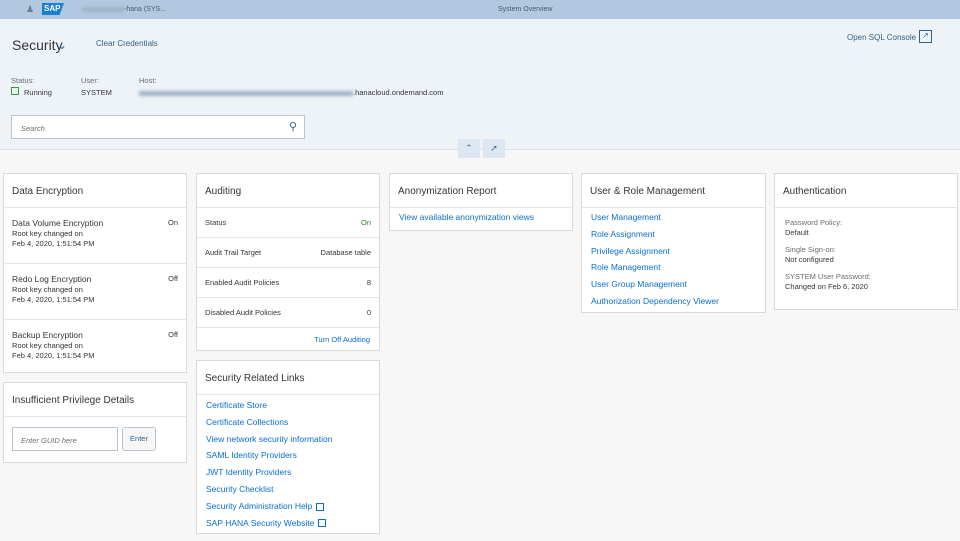  I want to click on card-title: Security Related Links, so click(288, 378).